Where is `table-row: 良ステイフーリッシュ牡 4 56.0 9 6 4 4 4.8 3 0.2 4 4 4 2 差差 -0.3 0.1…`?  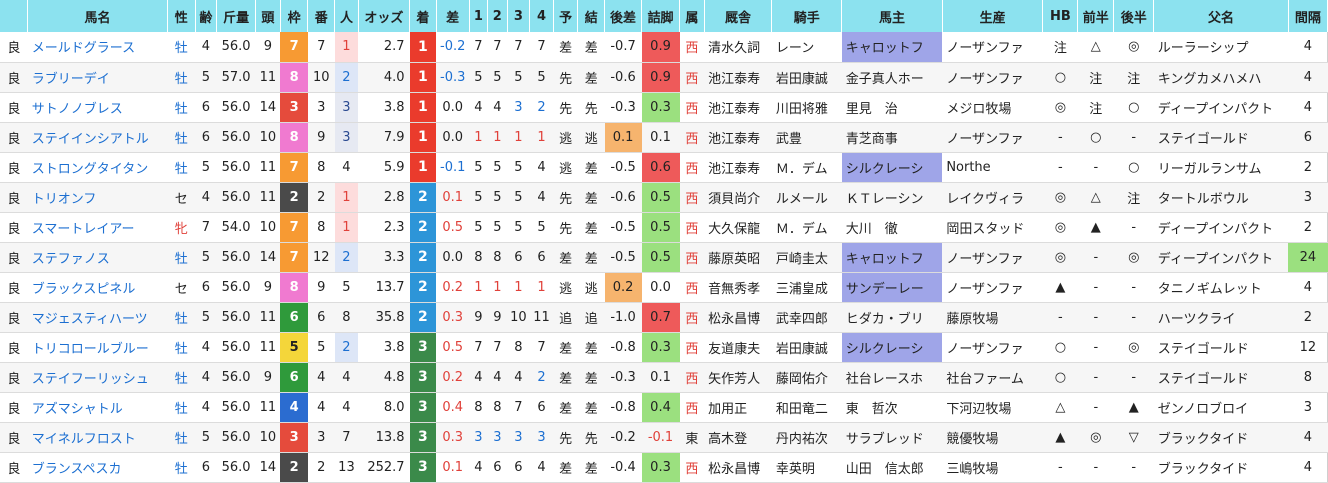 table-row: 良ステイフーリッシュ牡 4 56.0 9 6 4 4 4.8 3 0.2 4 4 4 2 差差 -0.3 0.1… is located at coordinates (664, 377).